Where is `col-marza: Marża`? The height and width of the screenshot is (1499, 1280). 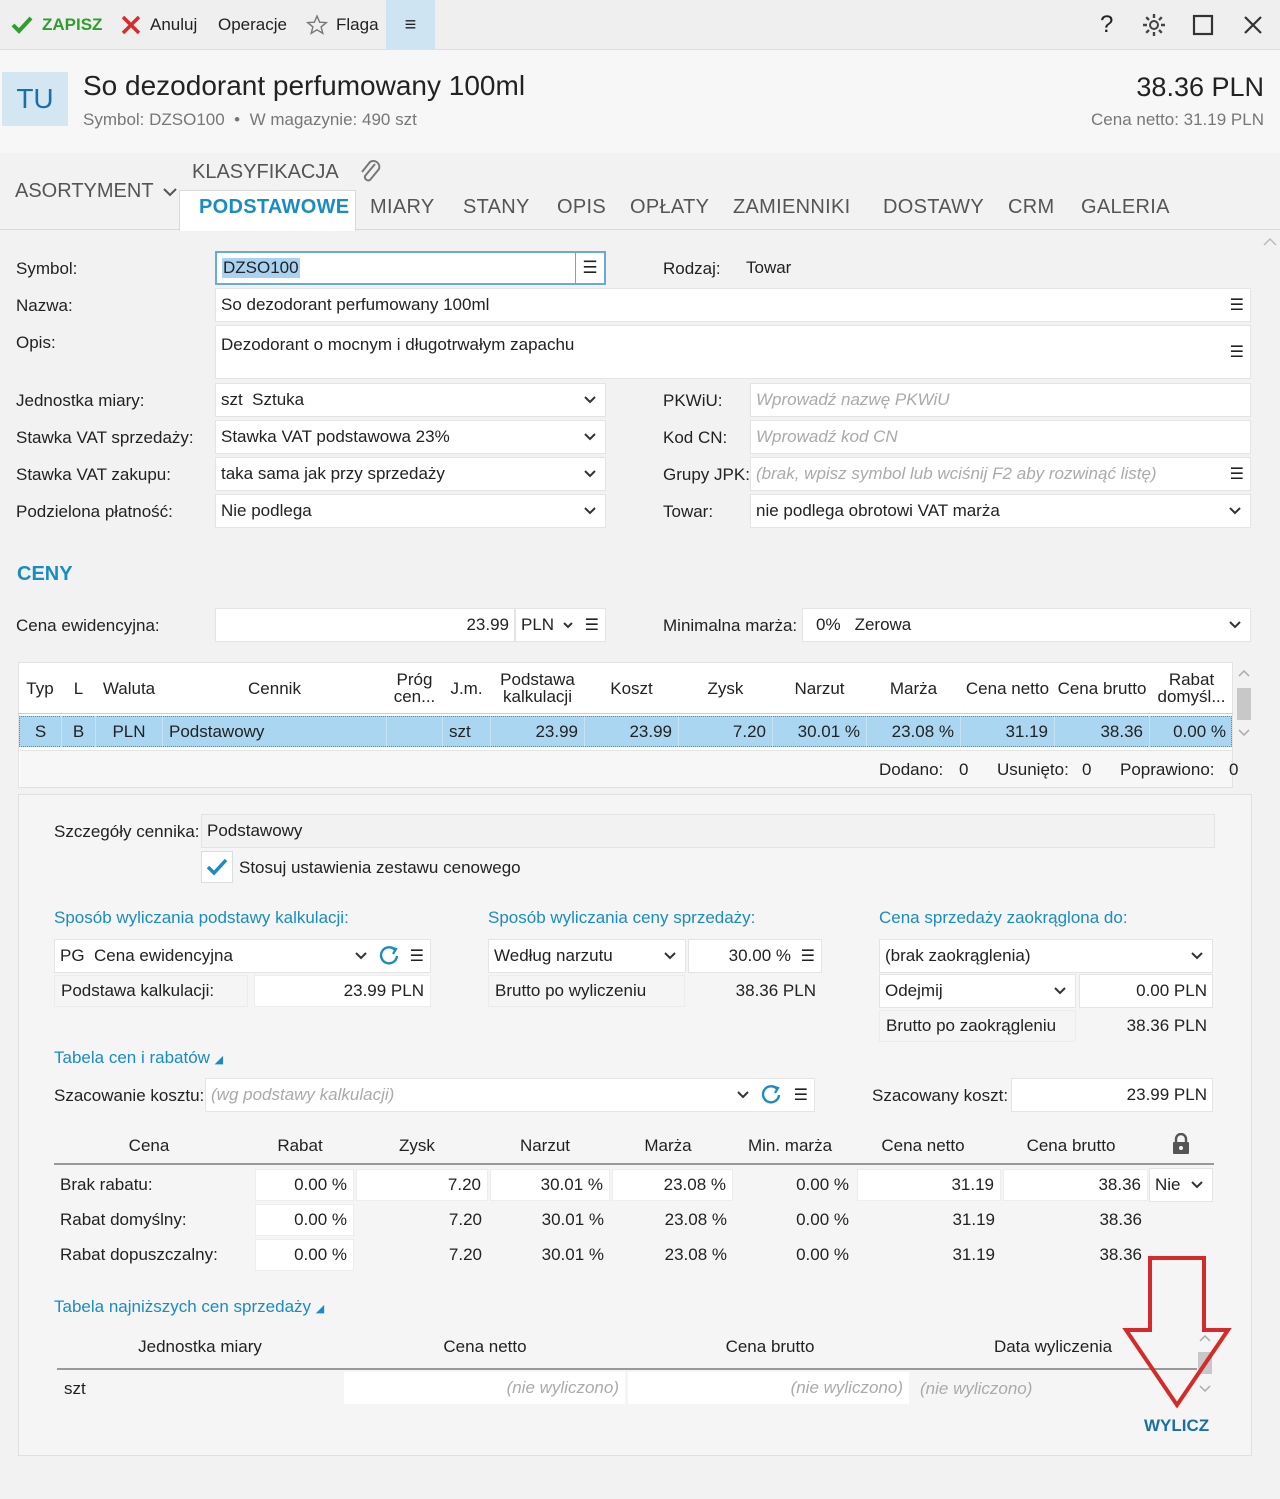
col-marza: Marża is located at coordinates (913, 688).